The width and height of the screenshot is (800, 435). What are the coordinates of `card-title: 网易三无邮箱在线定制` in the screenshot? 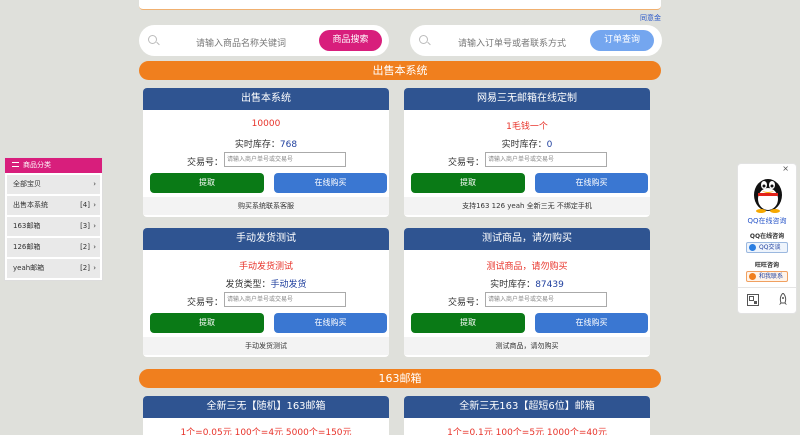 It's located at (527, 99).